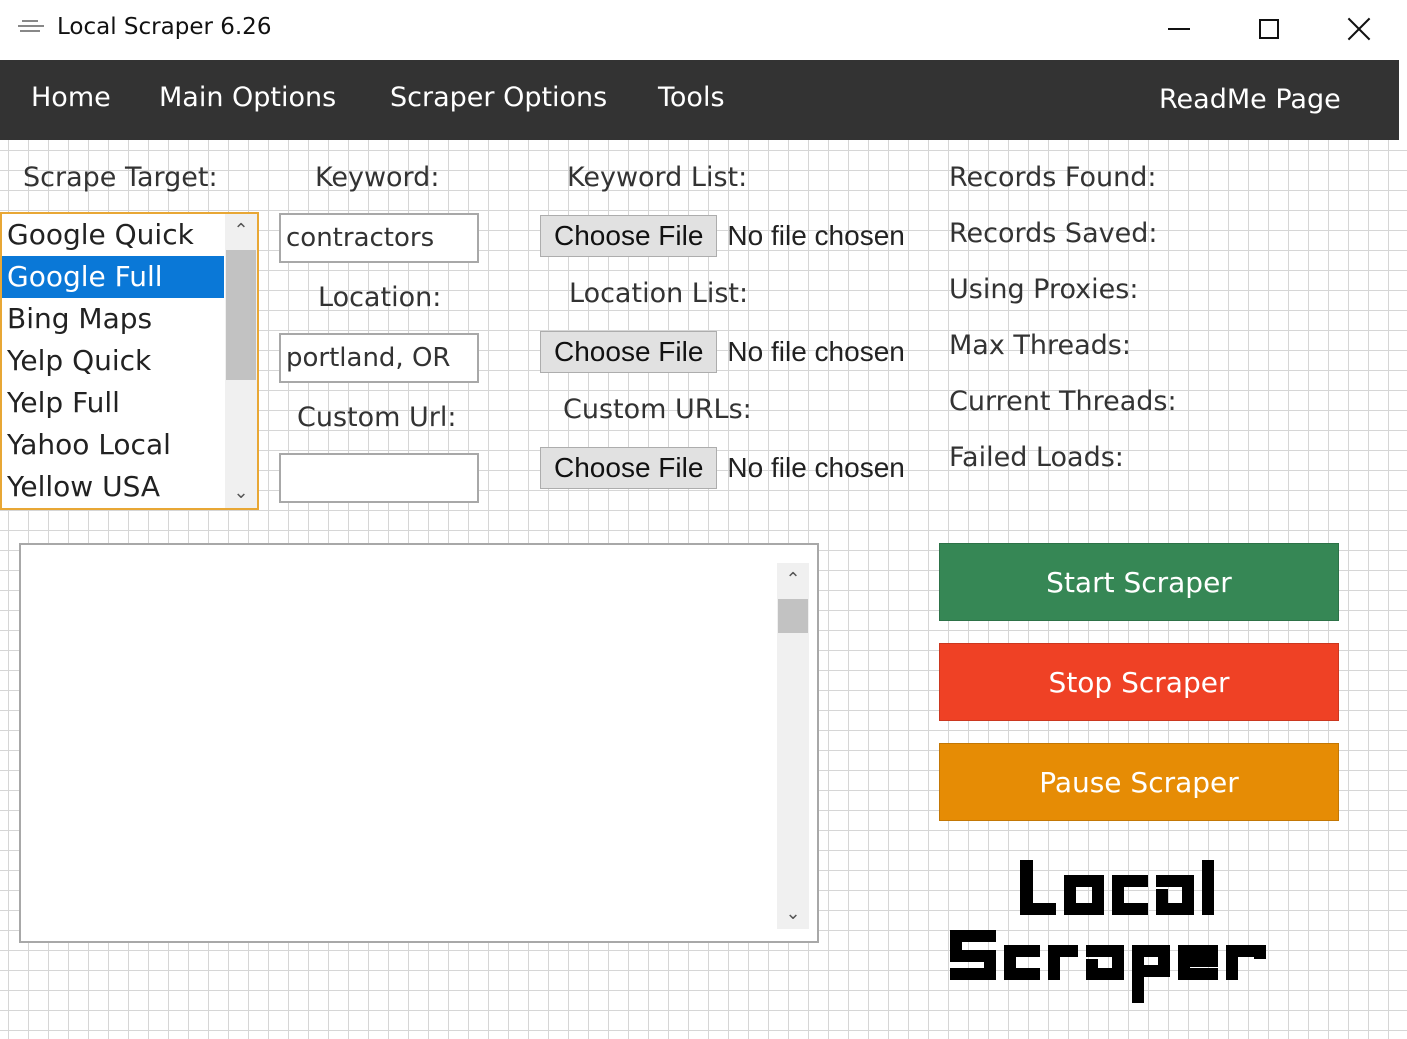 The height and width of the screenshot is (1039, 1407). What do you see at coordinates (703, 30) in the screenshot?
I see `title-bar: Local Scraper 6.26` at bounding box center [703, 30].